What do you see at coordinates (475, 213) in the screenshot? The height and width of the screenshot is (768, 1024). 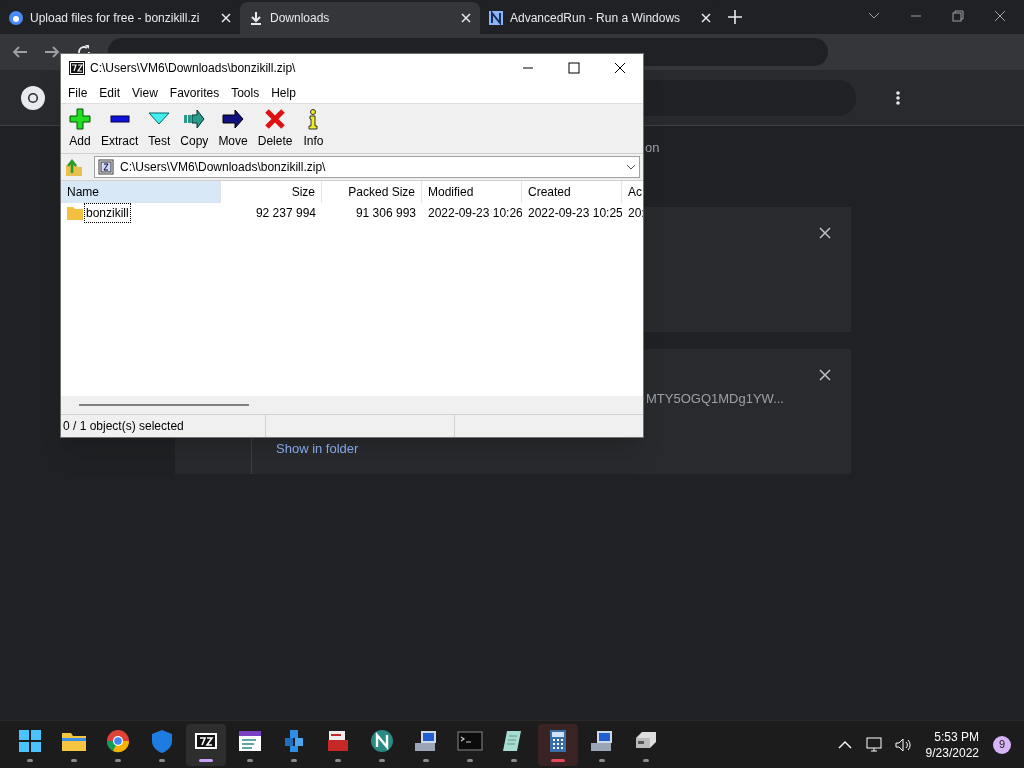 I see `table-cell-text: 2022-09-23 10:26` at bounding box center [475, 213].